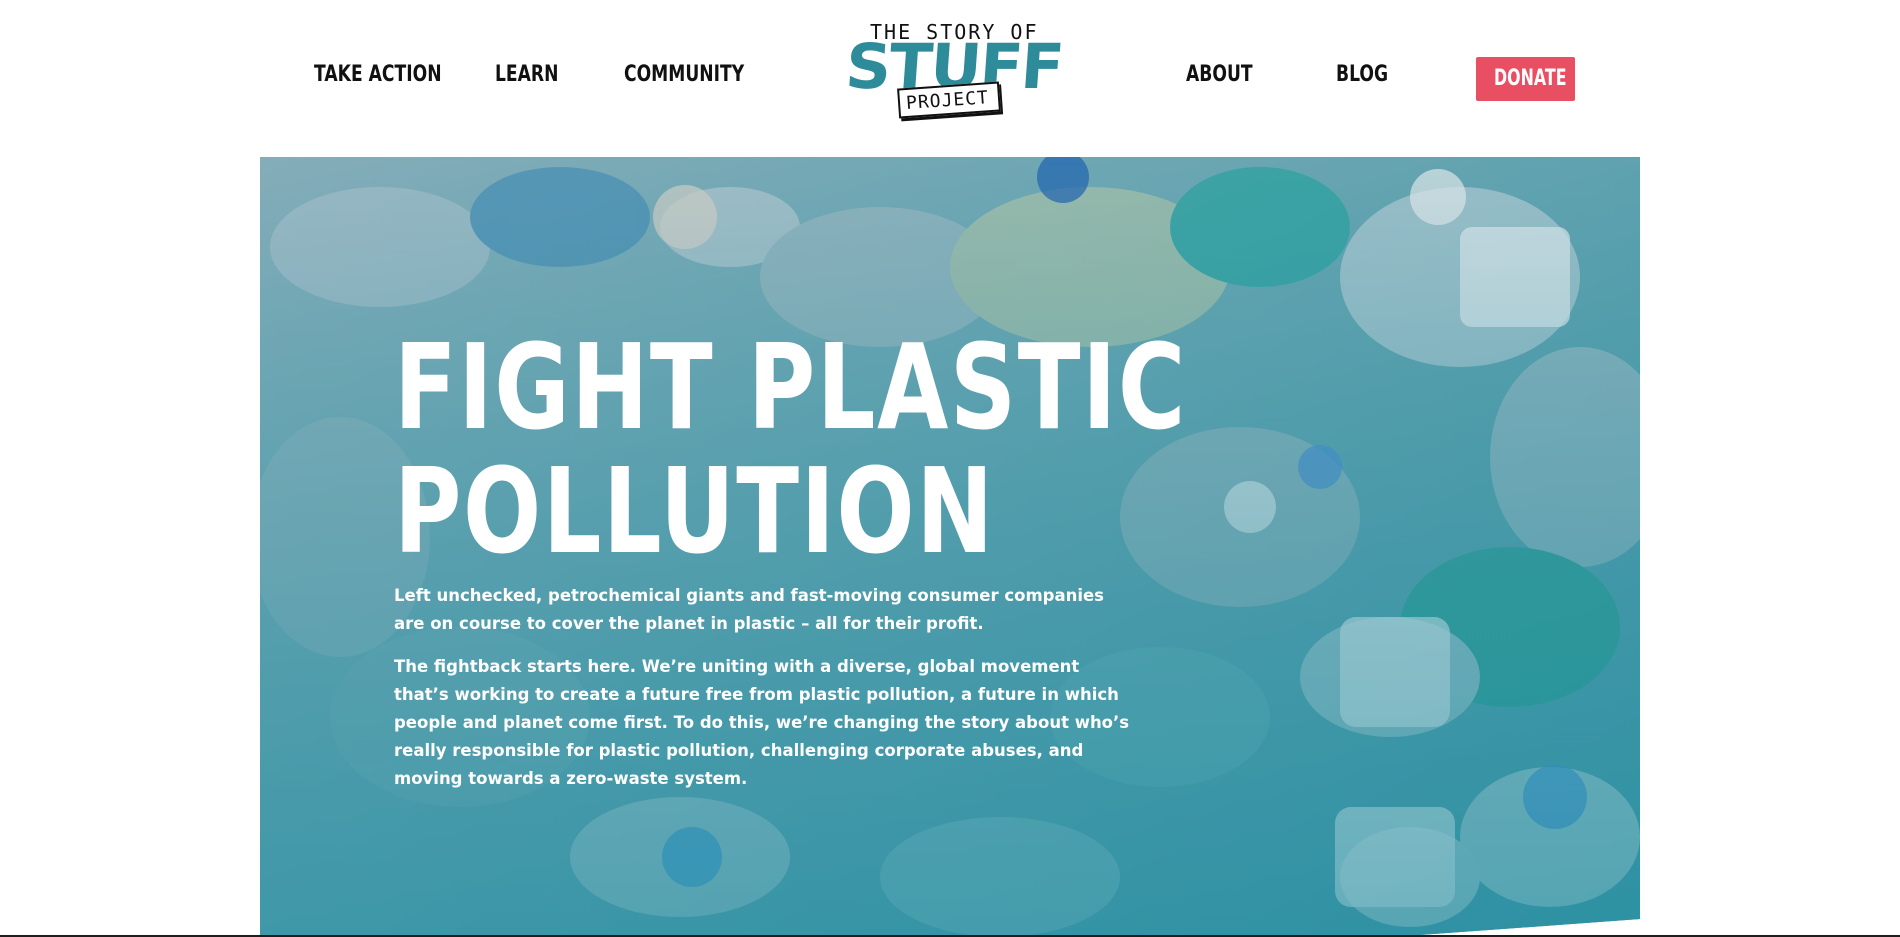  What do you see at coordinates (1362, 74) in the screenshot?
I see `nav-blog: BLOG` at bounding box center [1362, 74].